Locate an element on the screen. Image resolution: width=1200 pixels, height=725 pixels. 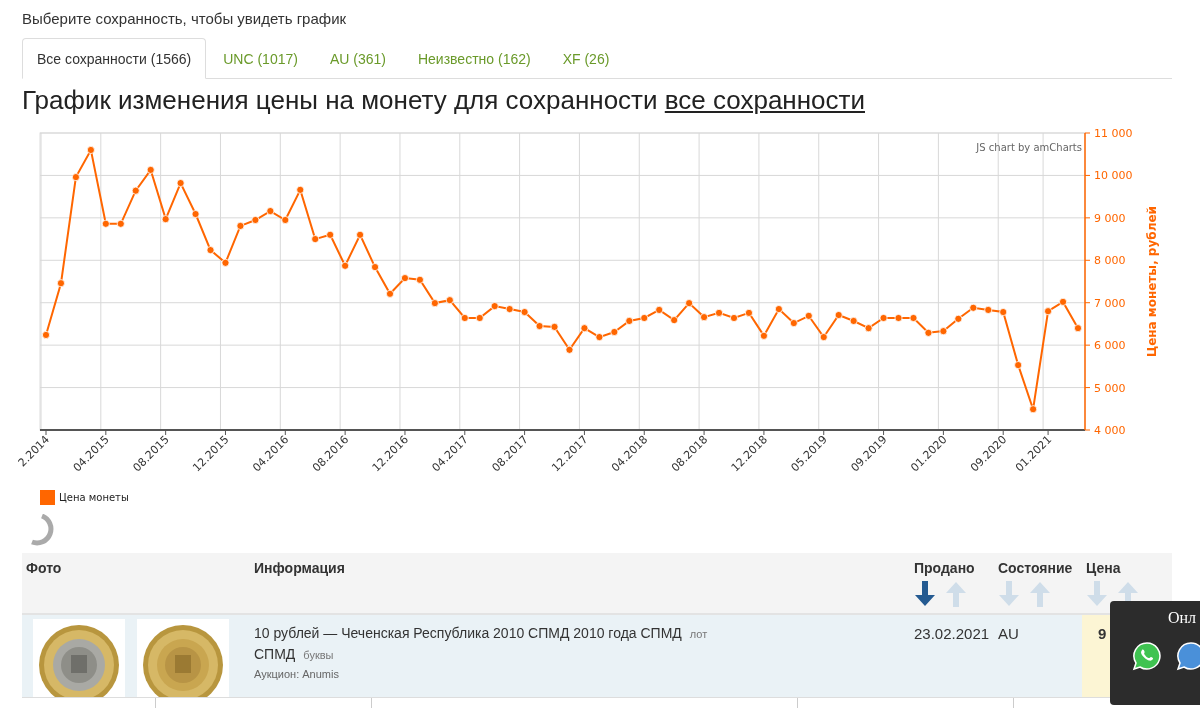
sort-down-arrow-icon is located at coordinates (925, 594).